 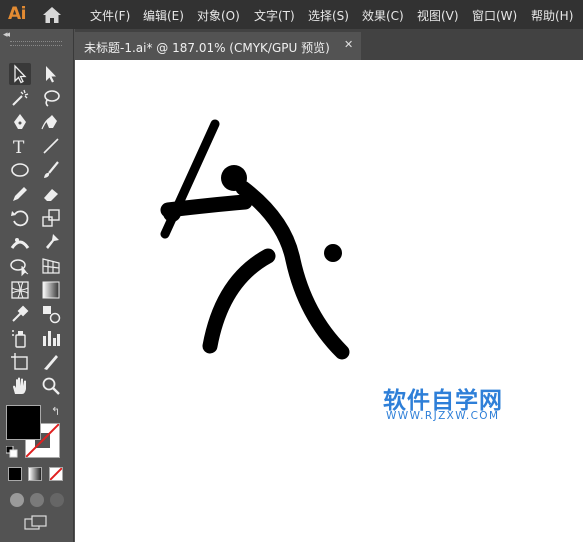 I want to click on curvature-tool-icon, so click(x=51, y=122).